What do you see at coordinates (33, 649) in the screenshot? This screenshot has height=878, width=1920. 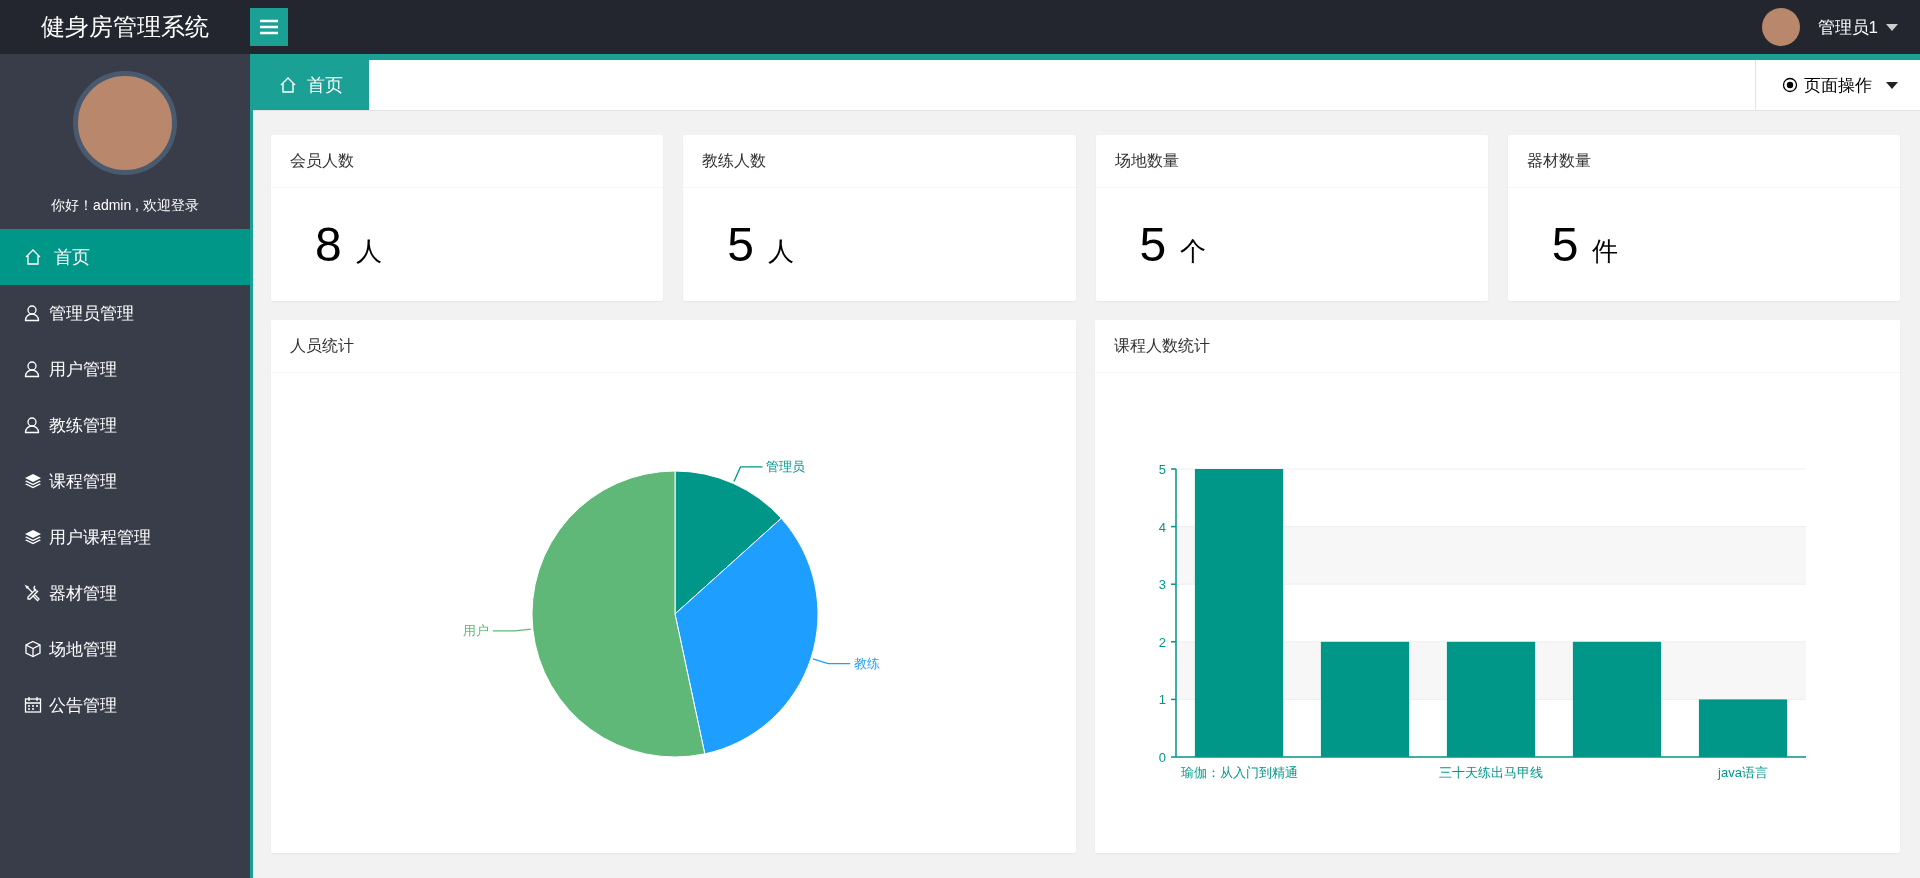 I see `cube-icon` at bounding box center [33, 649].